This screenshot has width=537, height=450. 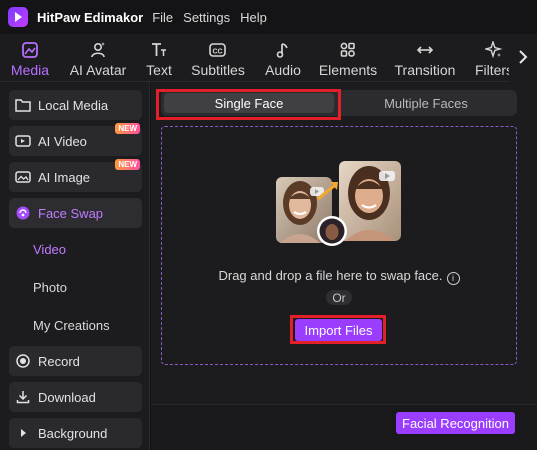 I want to click on toolbar-scroll-right-button, so click(x=523, y=58).